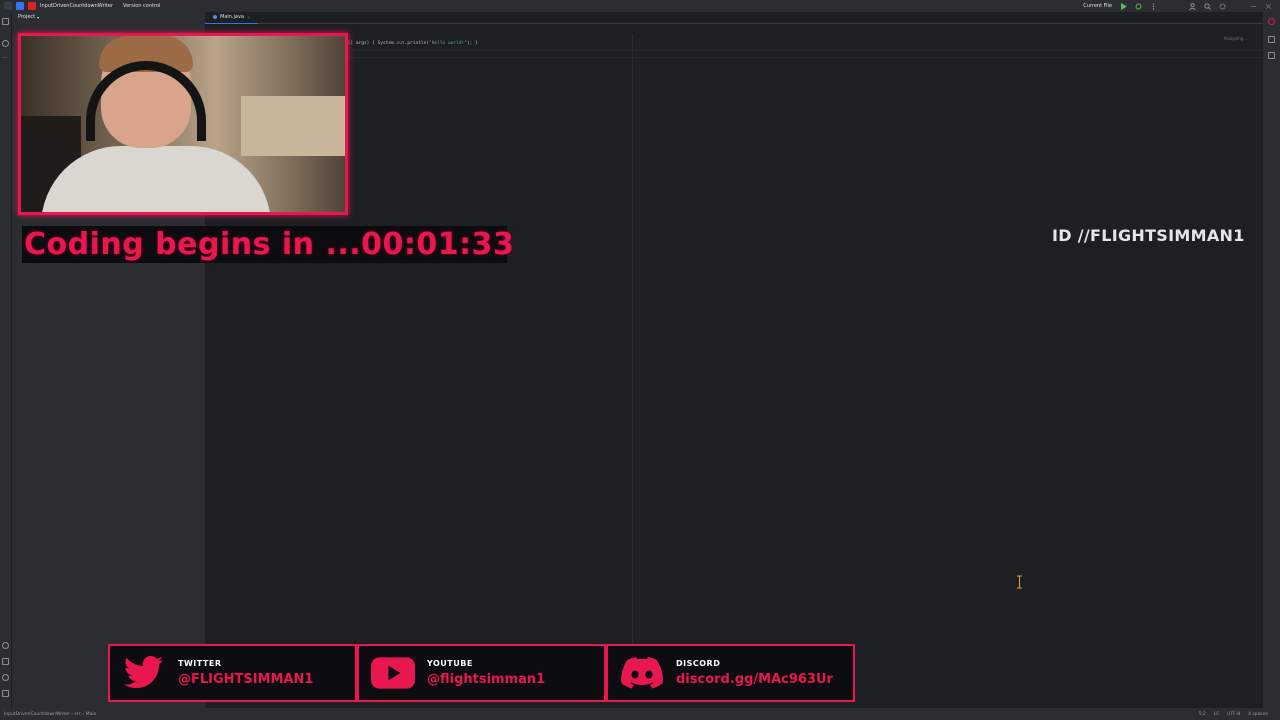  I want to click on social-handle: @FLIGHTSIMMAN1, so click(246, 679).